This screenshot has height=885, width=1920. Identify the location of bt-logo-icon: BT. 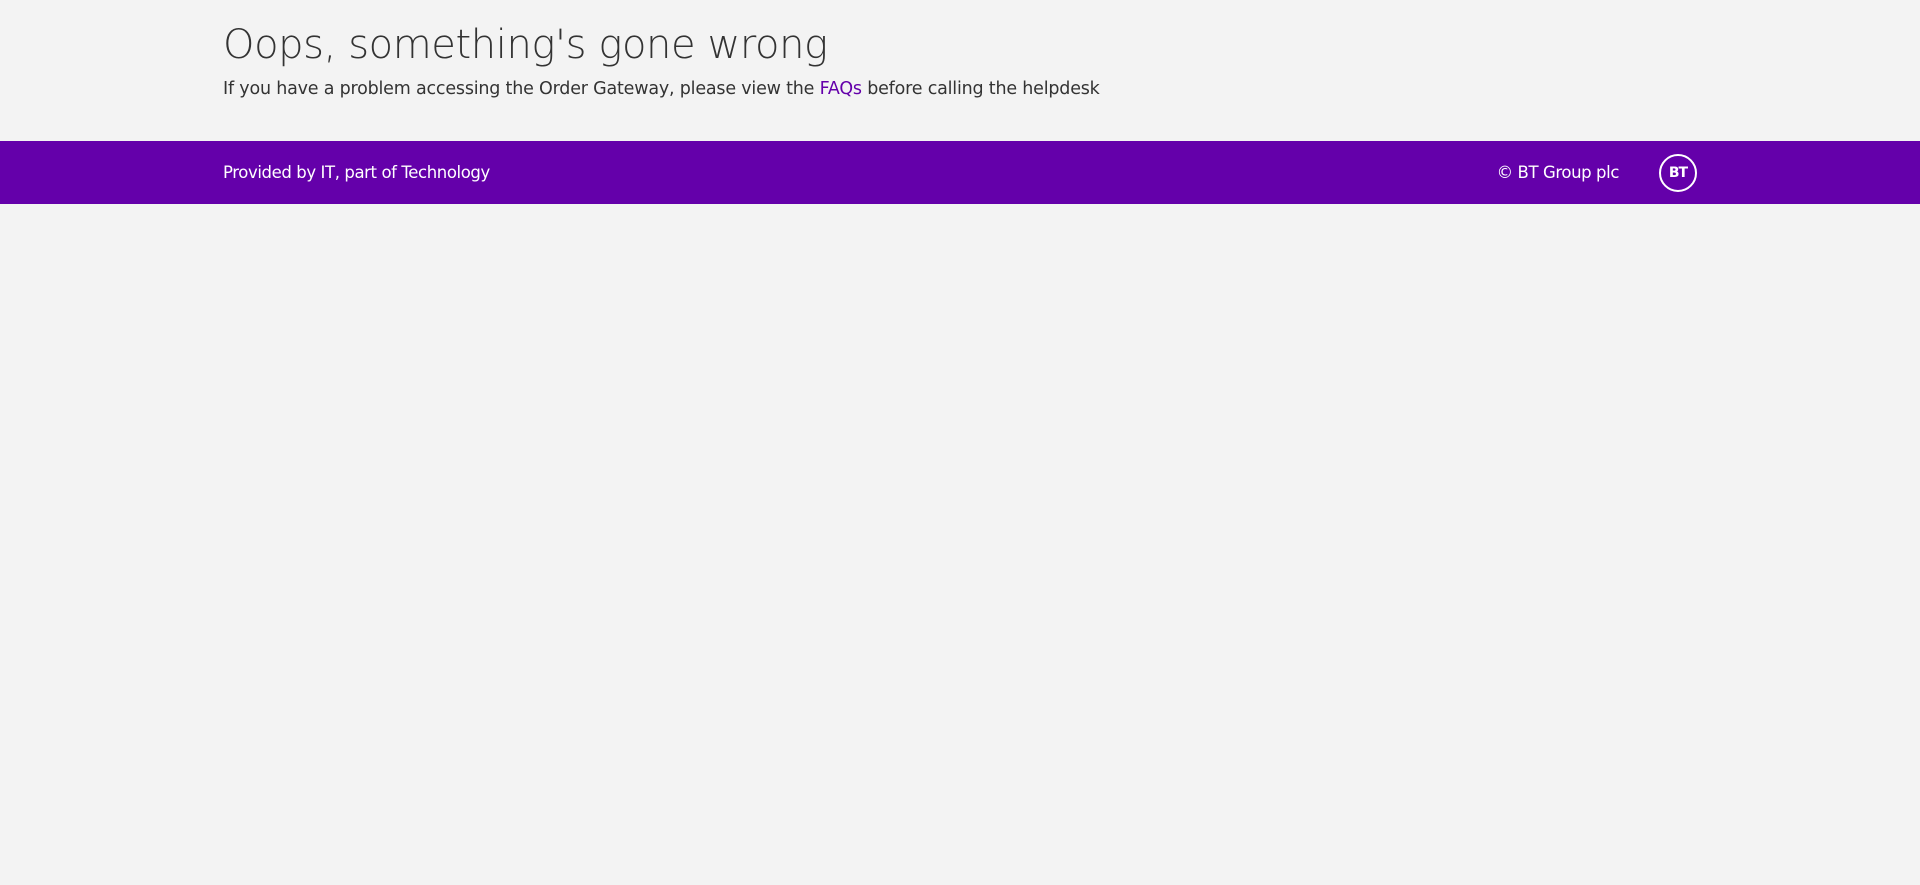
(1678, 172).